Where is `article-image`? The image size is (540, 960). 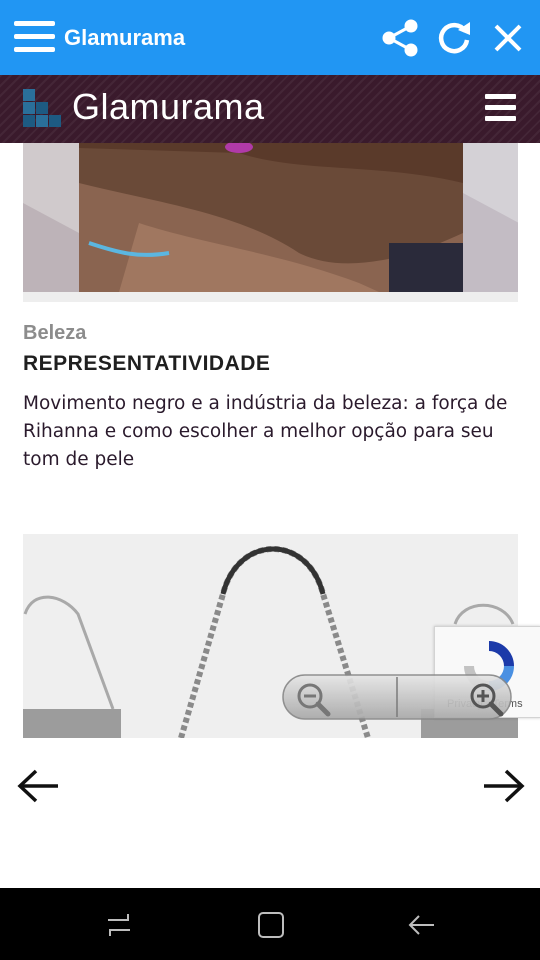 article-image is located at coordinates (270, 217).